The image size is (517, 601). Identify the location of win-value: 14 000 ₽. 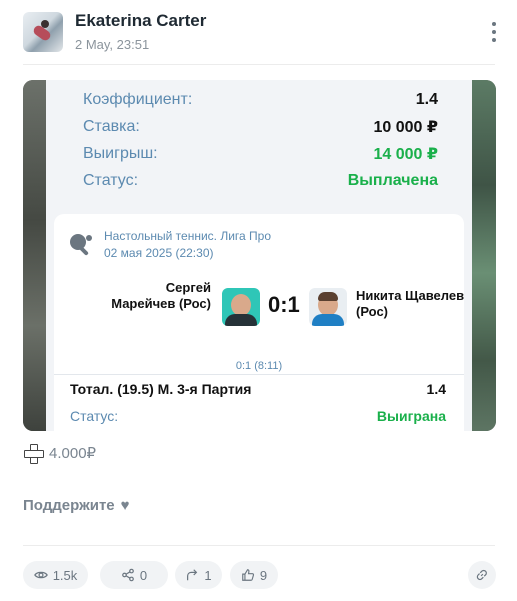
(405, 154).